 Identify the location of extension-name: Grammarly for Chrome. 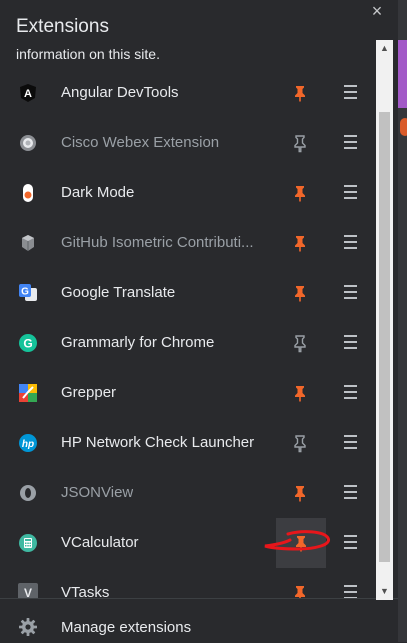
(138, 342).